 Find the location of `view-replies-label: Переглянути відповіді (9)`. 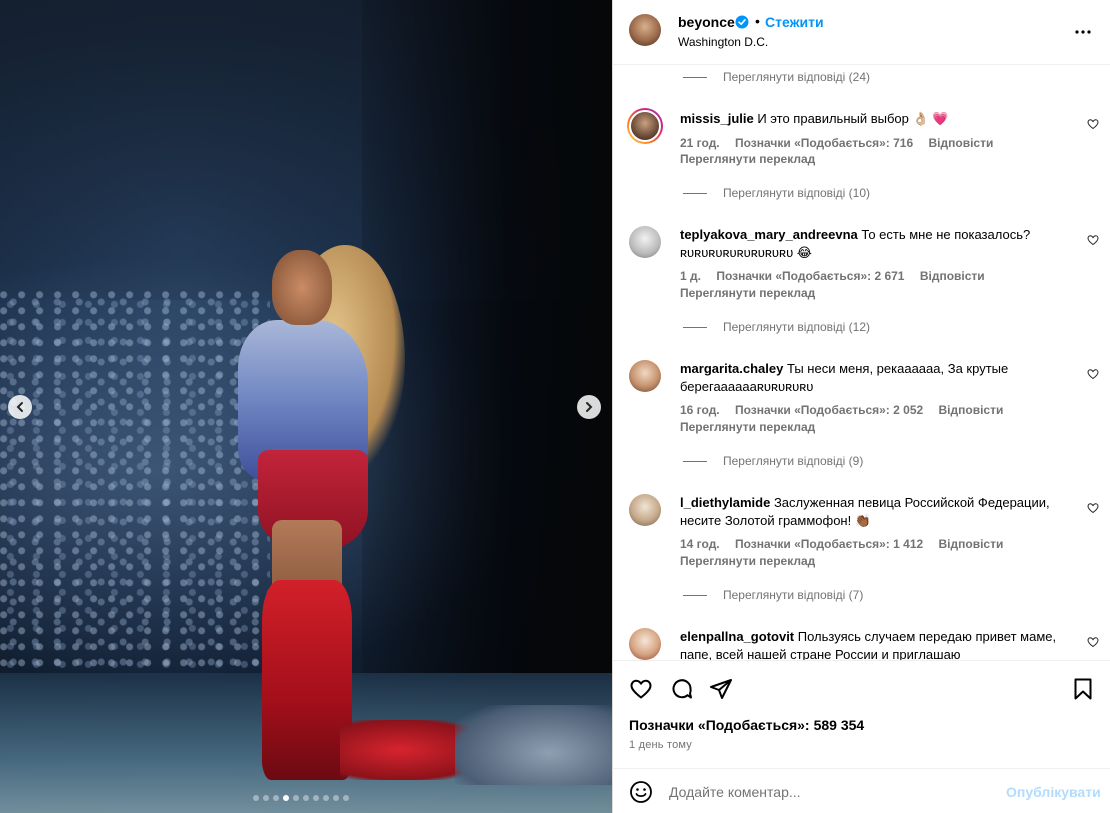

view-replies-label: Переглянути відповіді (9) is located at coordinates (793, 461).